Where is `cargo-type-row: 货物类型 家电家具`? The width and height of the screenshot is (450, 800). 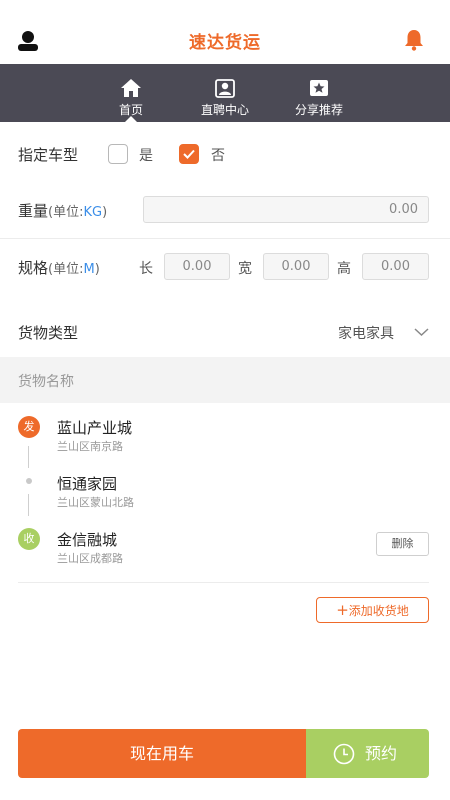 cargo-type-row: 货物类型 家电家具 is located at coordinates (225, 331).